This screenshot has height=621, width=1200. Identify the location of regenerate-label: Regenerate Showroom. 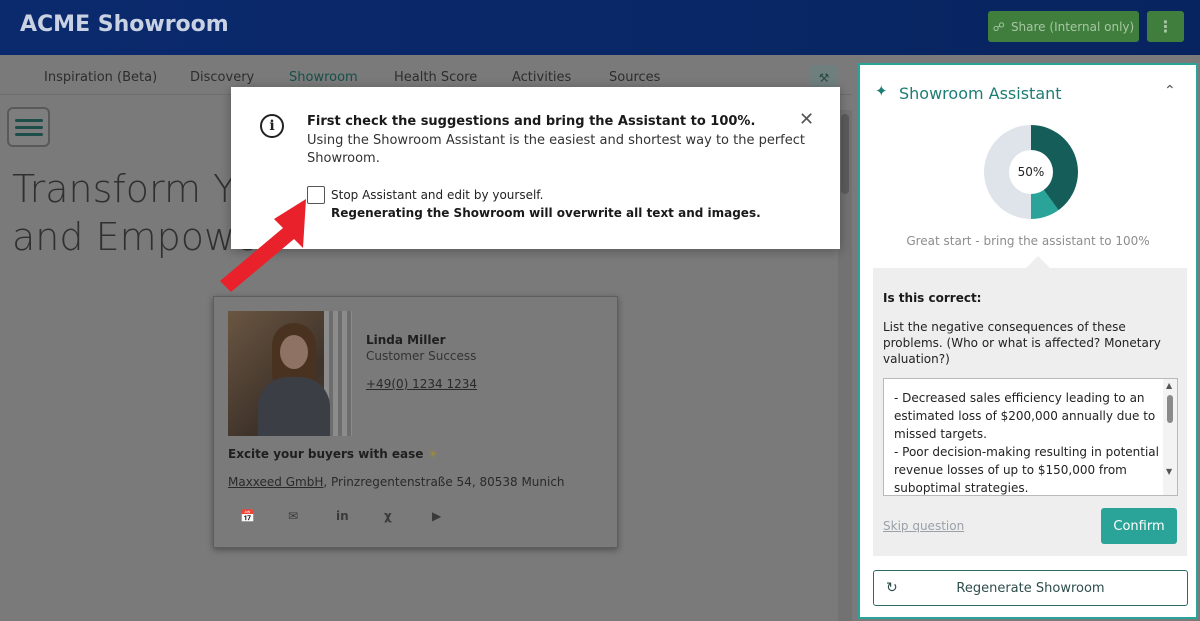
(1030, 588).